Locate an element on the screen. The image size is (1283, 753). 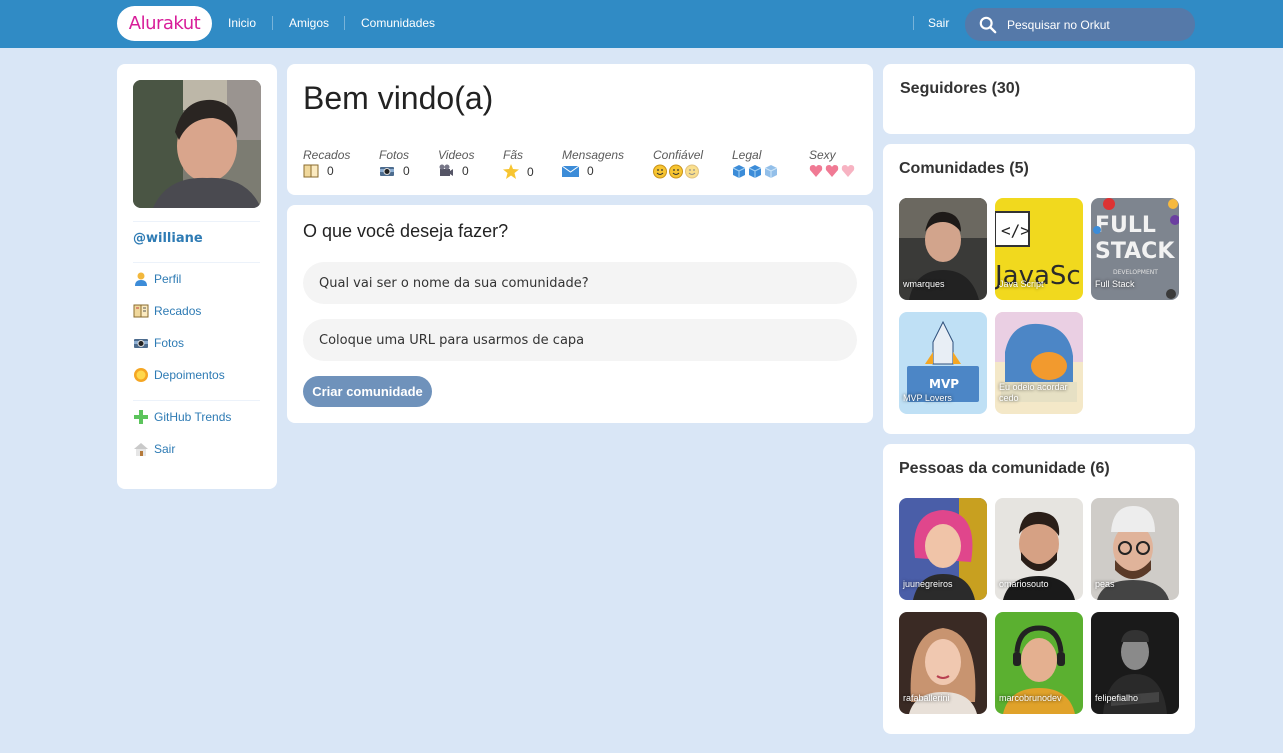
sidebar-item-label: Sair is located at coordinates (165, 449).